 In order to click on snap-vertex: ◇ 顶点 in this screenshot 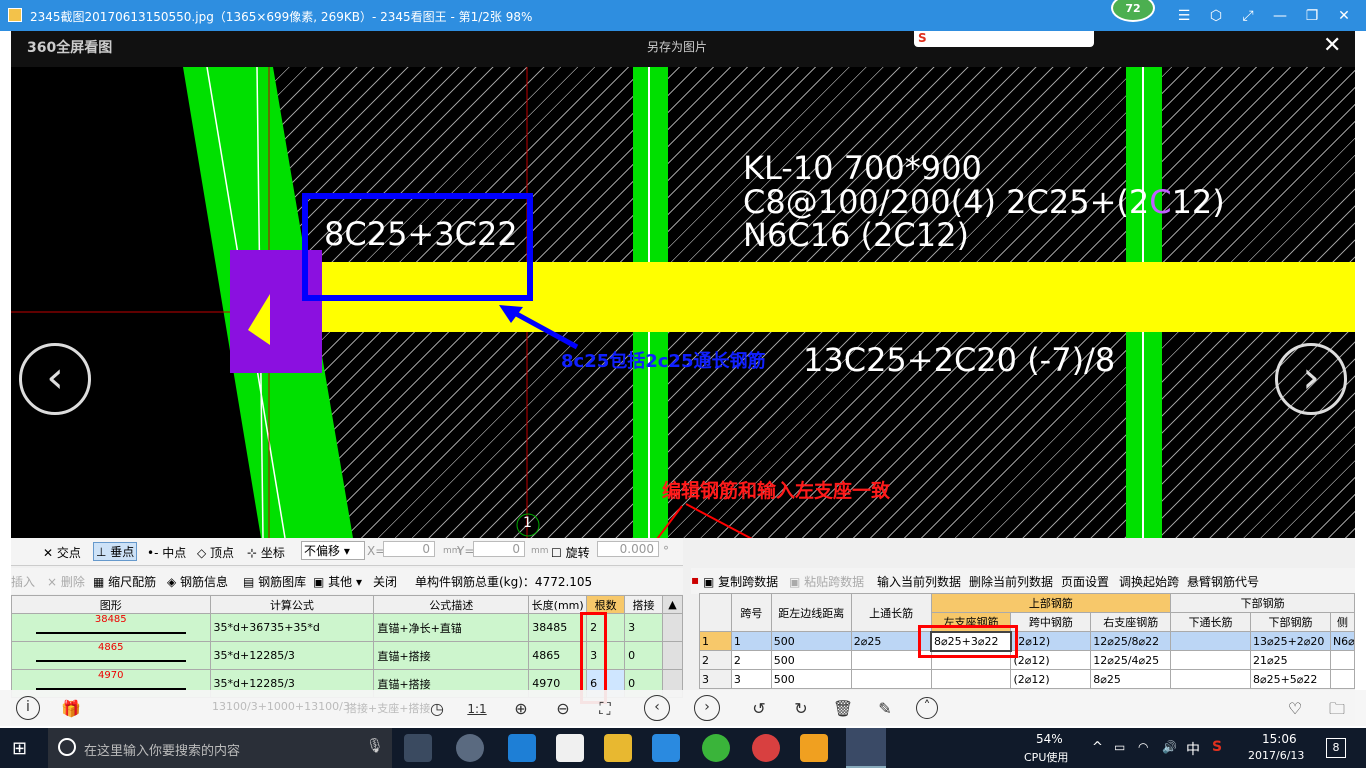, I will do `click(215, 552)`.